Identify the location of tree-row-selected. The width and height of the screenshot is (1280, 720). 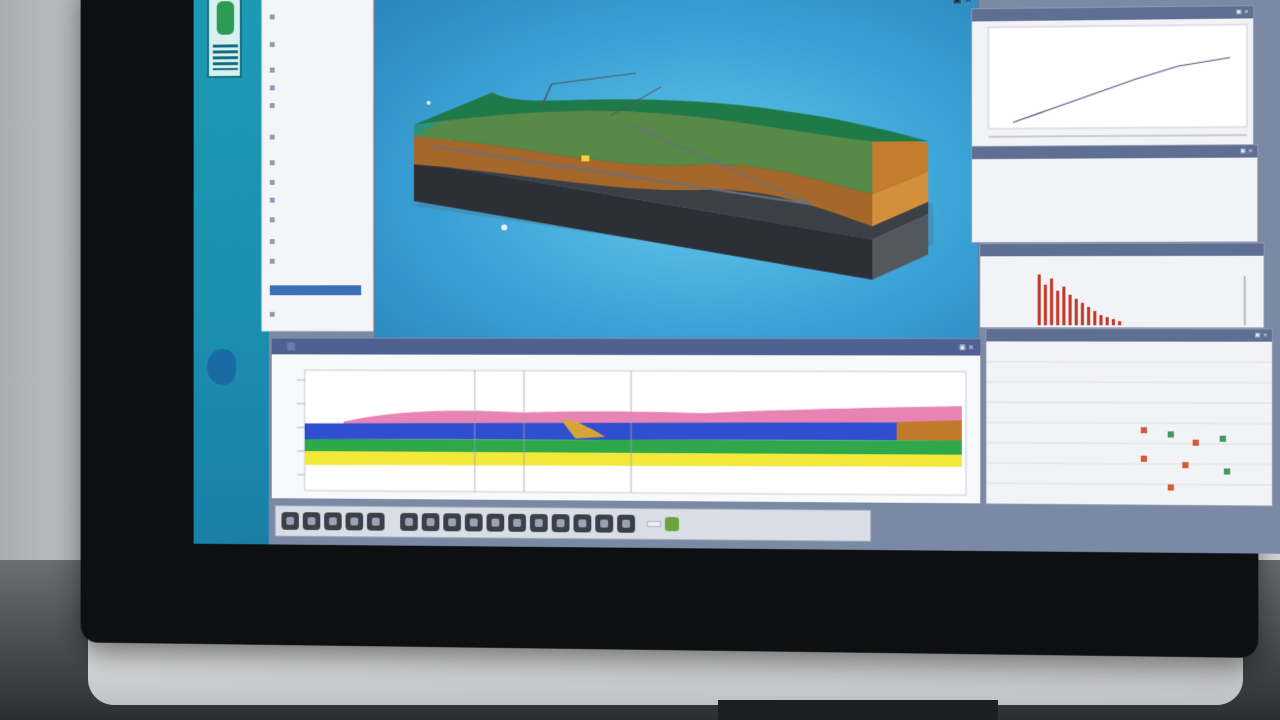
(315, 290).